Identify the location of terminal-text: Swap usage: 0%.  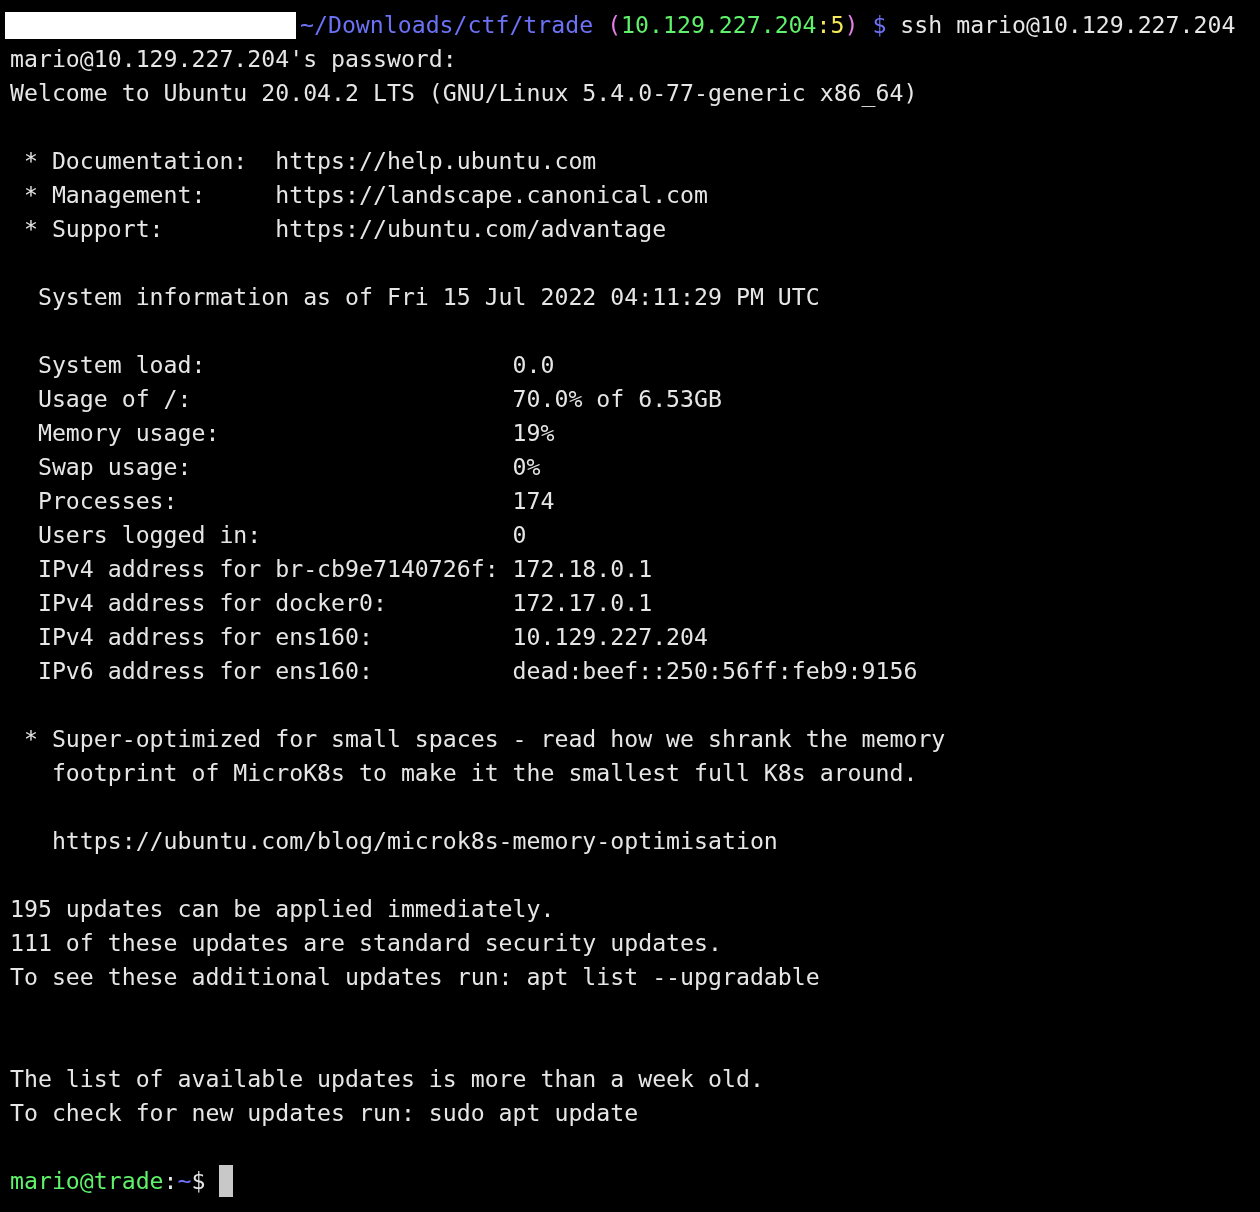
(288, 467).